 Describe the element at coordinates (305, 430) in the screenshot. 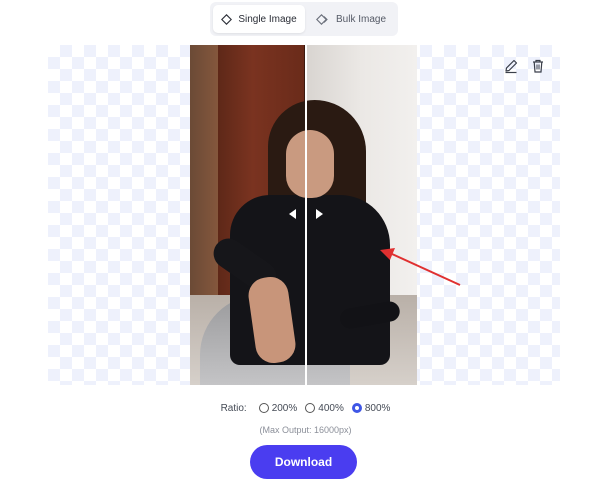

I see `max-output-note: (Max Output: 16000px)` at that location.